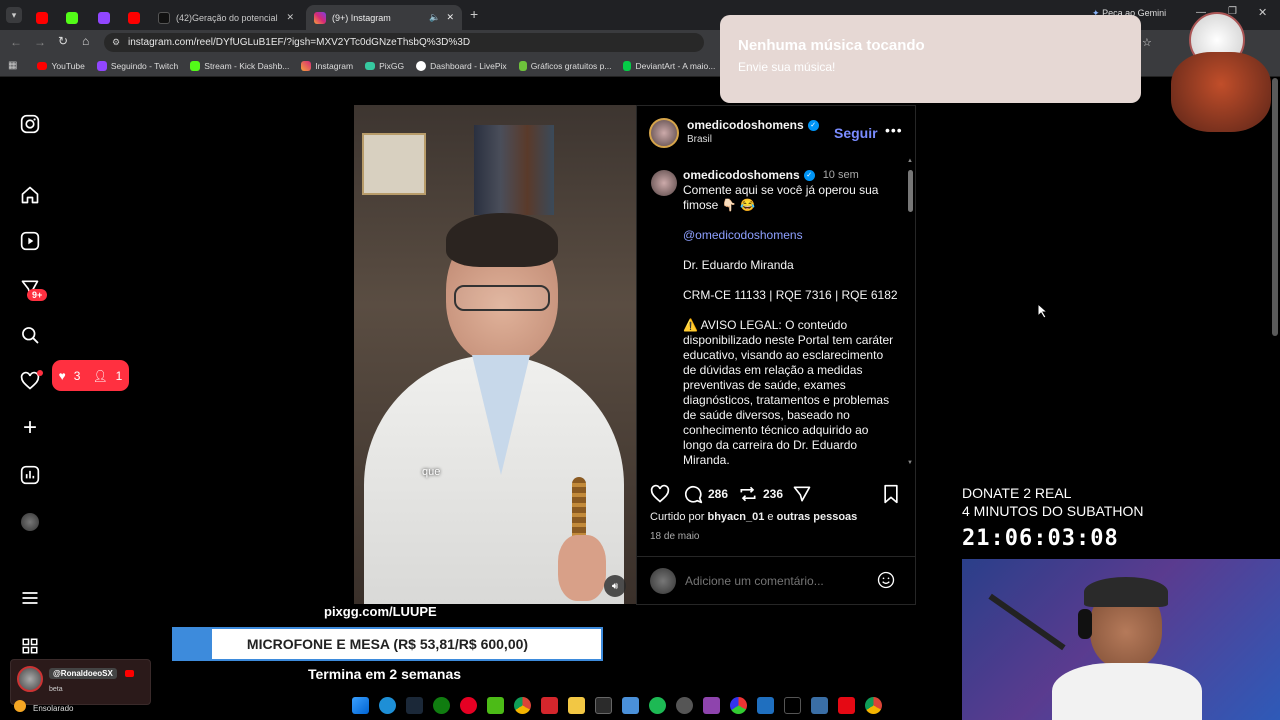 The width and height of the screenshot is (1280, 720). Describe the element at coordinates (699, 139) in the screenshot. I see `post-location: Brasil` at that location.